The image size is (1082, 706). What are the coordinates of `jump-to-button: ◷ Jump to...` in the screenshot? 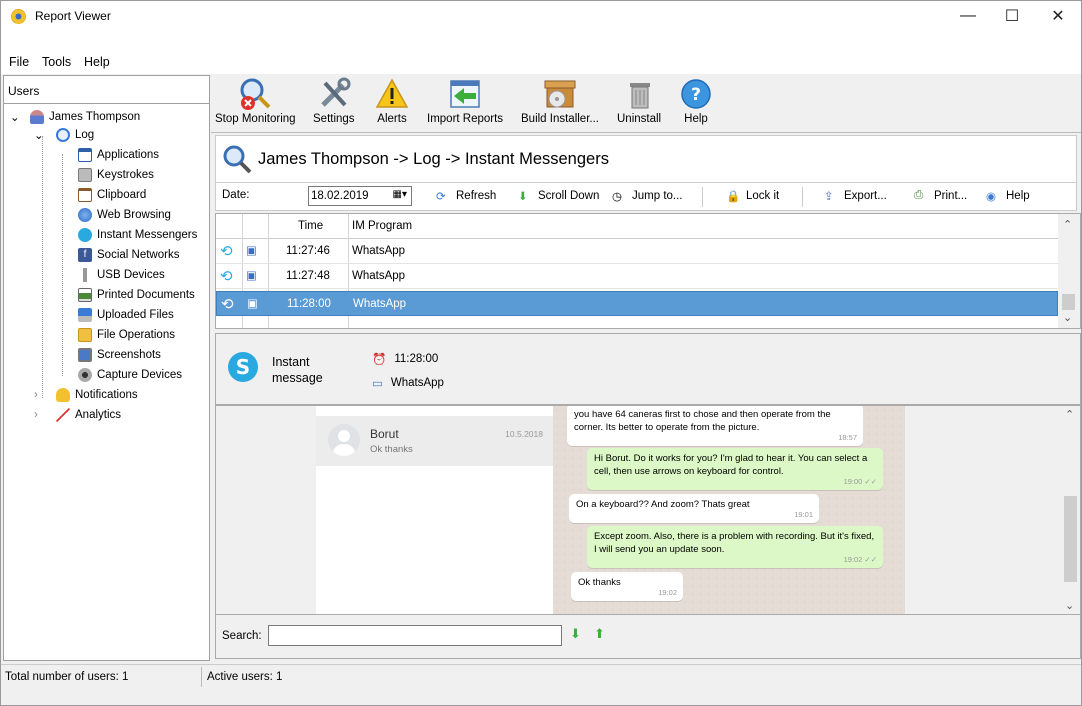 It's located at (647, 196).